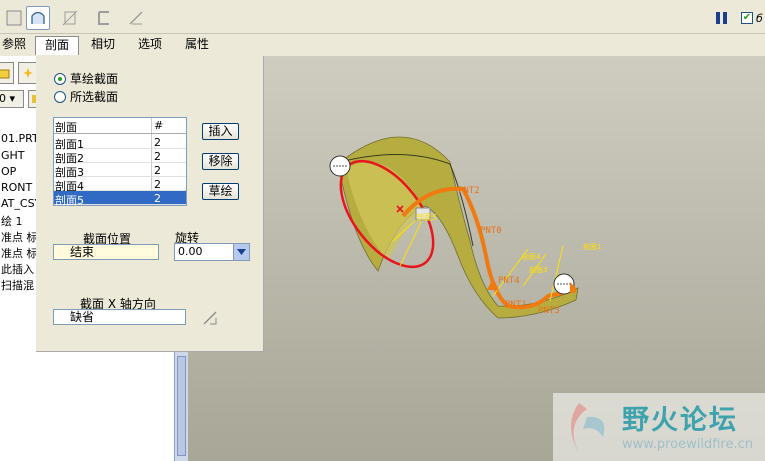 This screenshot has width=765, height=461. What do you see at coordinates (28, 73) in the screenshot?
I see `tree-filter-button` at bounding box center [28, 73].